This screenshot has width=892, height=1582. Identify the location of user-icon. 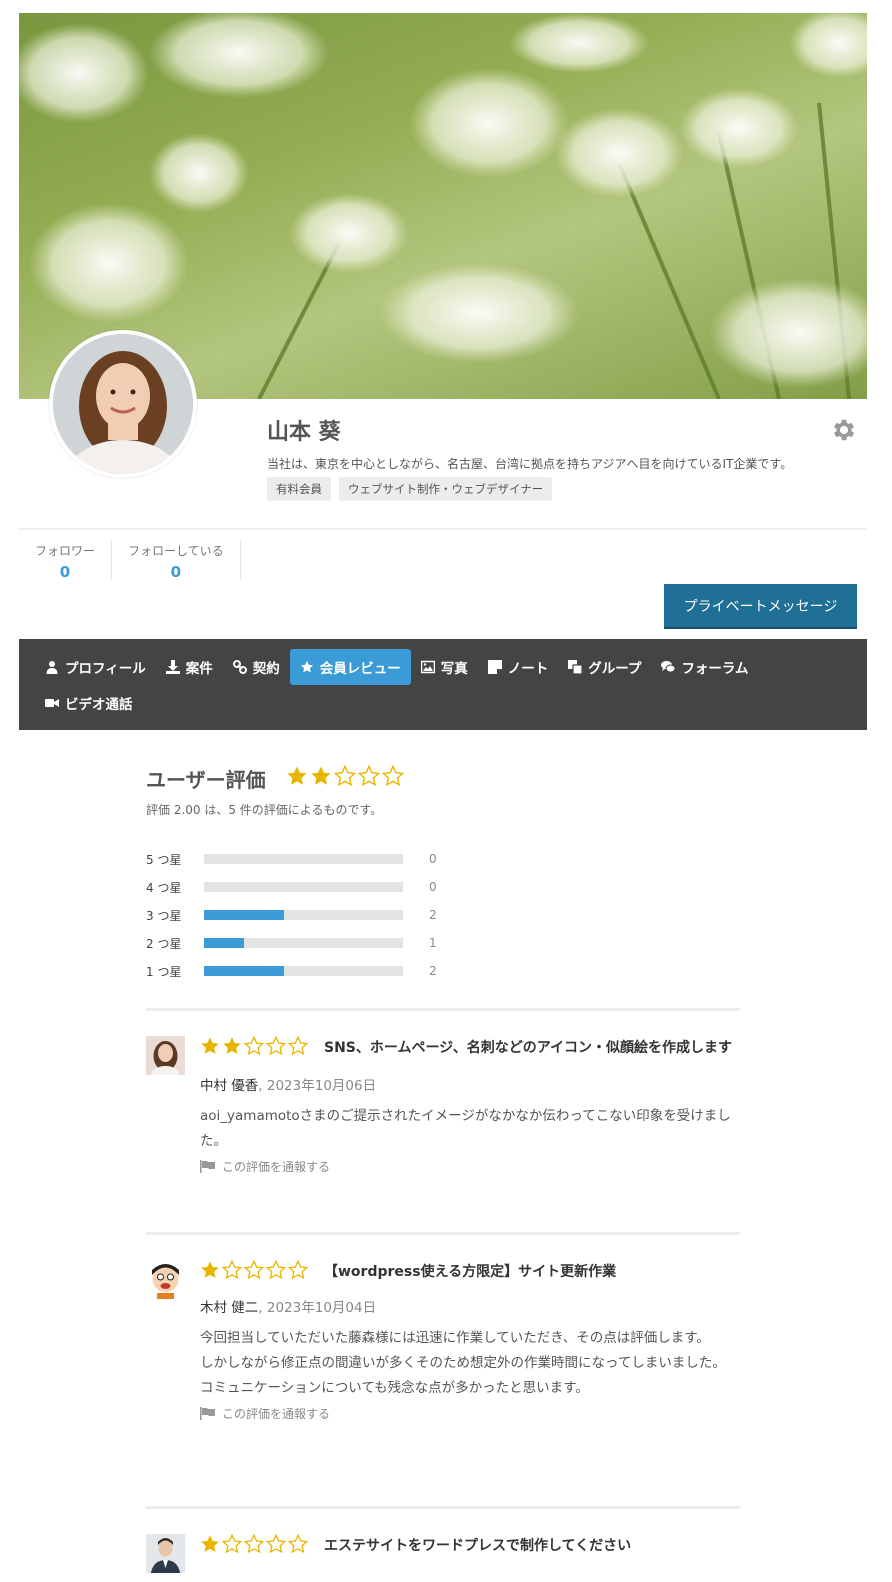
(52, 667).